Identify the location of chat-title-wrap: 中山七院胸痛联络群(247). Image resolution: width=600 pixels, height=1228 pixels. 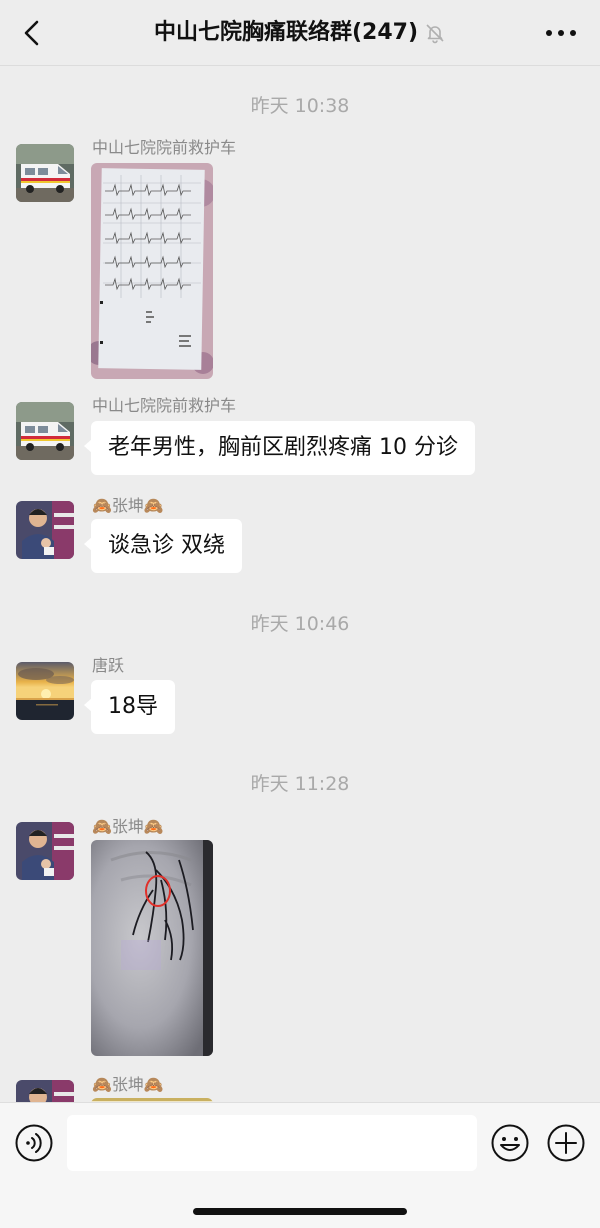
(300, 33).